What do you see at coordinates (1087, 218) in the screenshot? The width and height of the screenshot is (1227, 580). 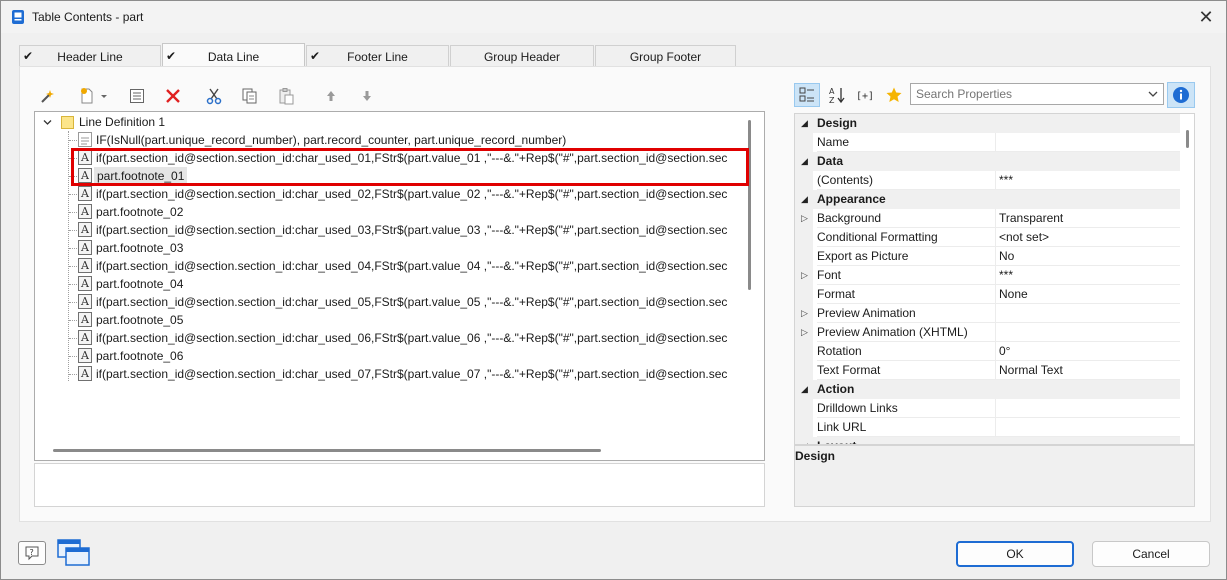 I see `property-value: Transparent` at bounding box center [1087, 218].